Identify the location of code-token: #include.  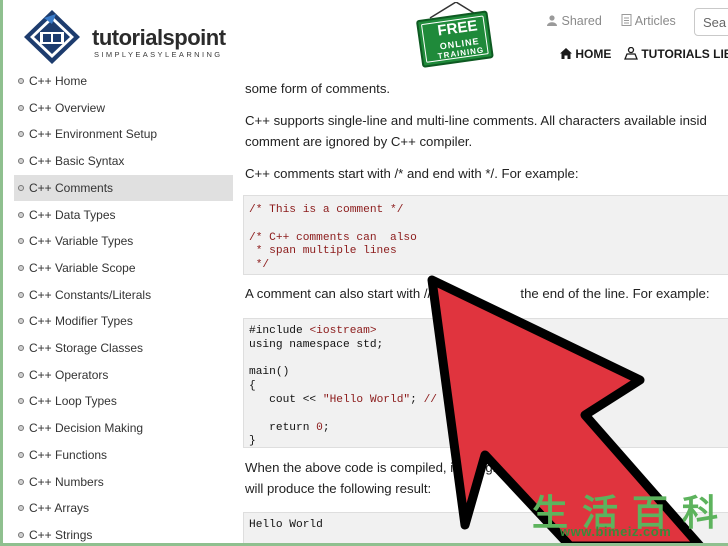
(279, 331).